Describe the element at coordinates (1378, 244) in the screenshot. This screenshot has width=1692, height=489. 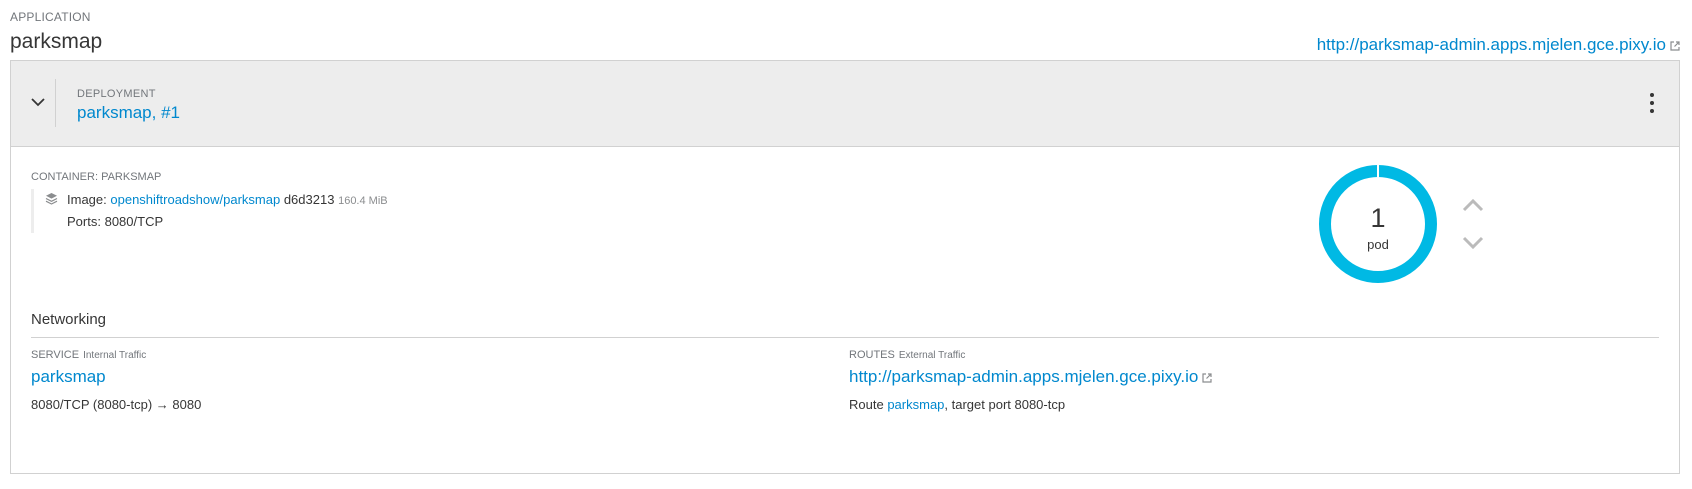
I see `pod-label: pod` at that location.